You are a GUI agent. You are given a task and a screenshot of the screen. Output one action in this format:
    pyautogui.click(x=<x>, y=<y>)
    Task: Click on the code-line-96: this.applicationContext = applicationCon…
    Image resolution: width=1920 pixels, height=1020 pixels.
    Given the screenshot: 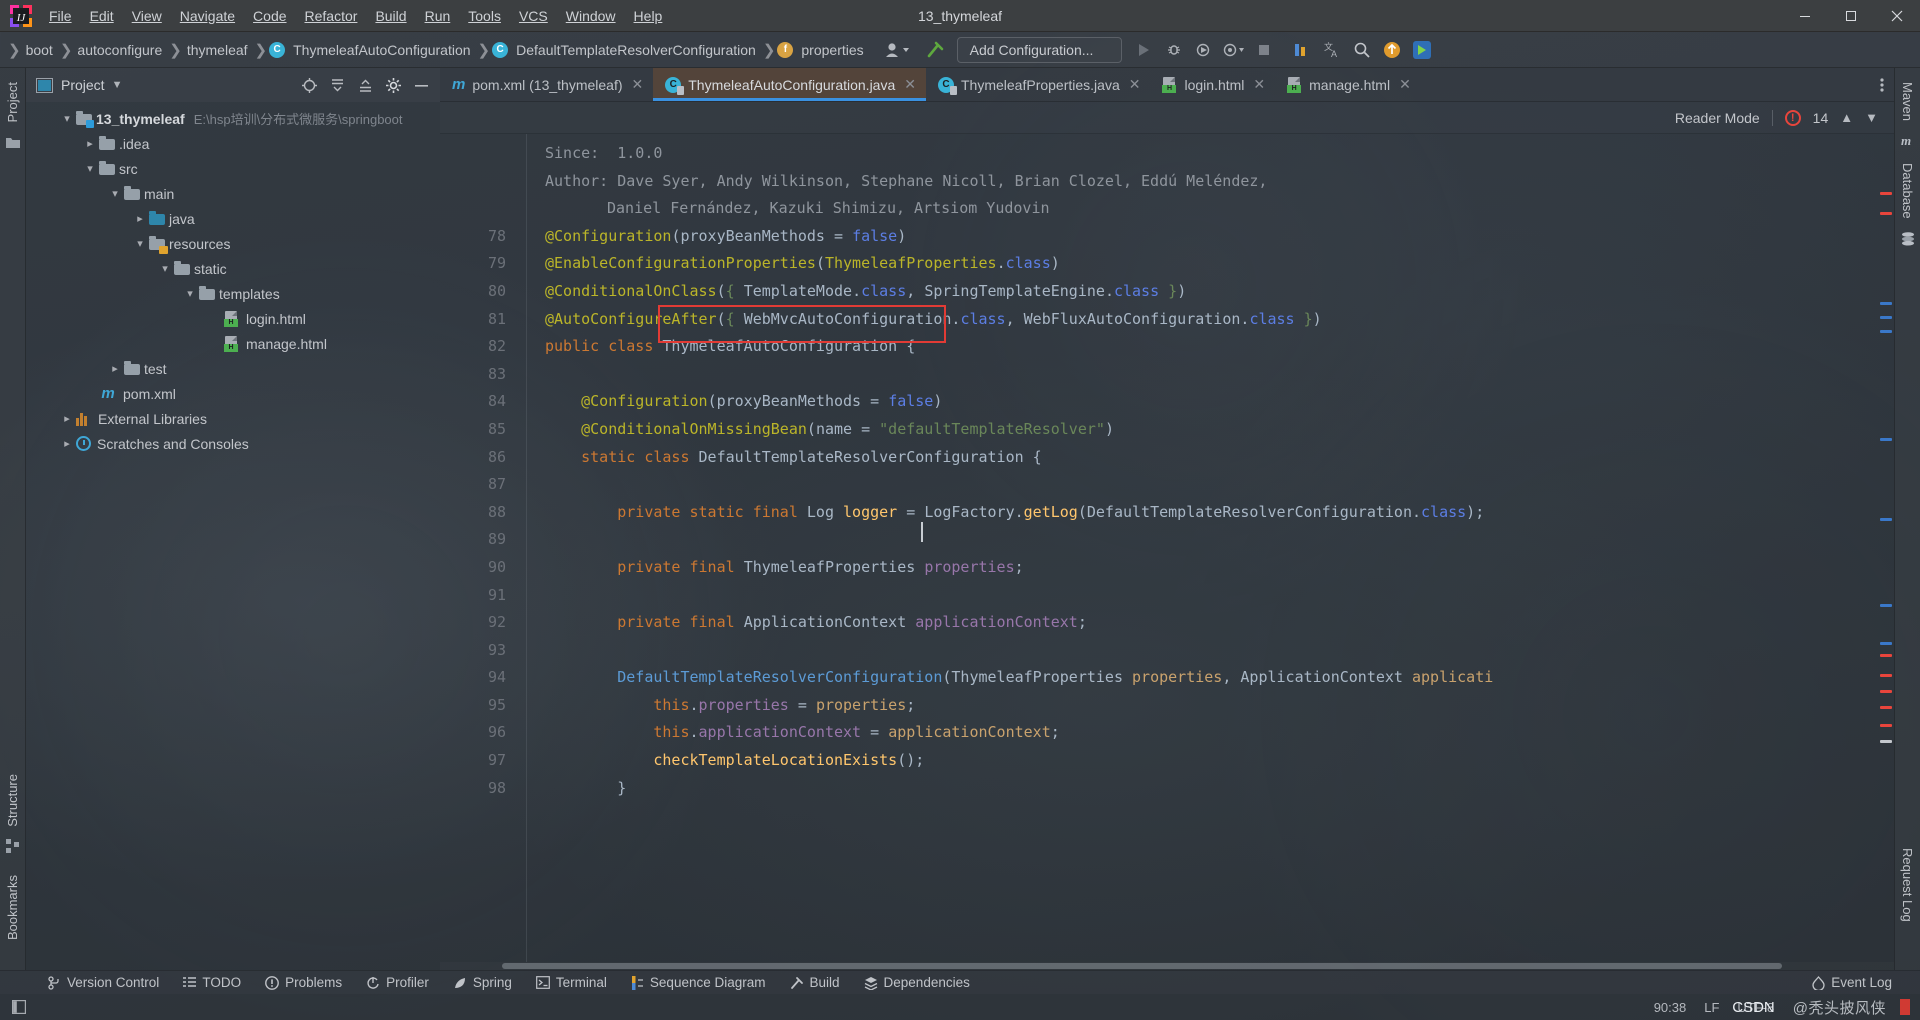 What is the action you would take?
    pyautogui.click(x=1202, y=733)
    